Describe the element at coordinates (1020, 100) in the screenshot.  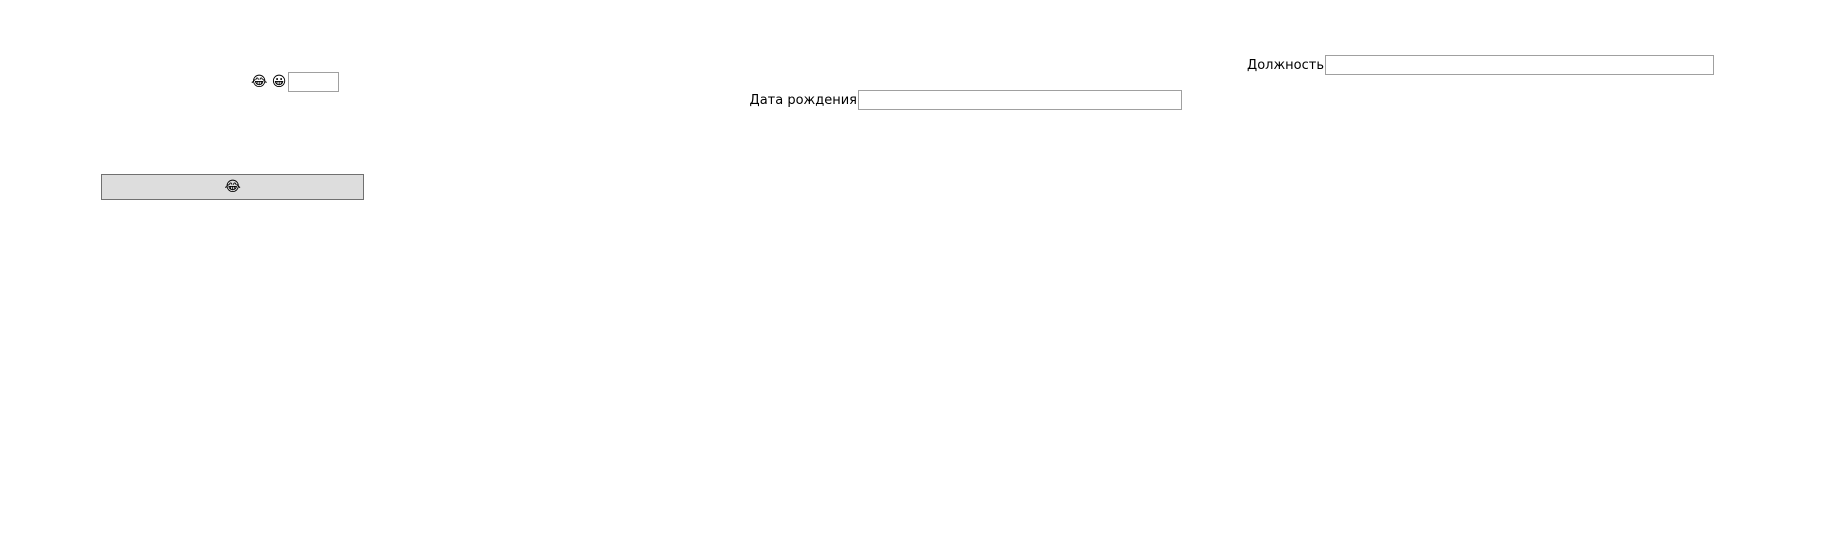
I see `birth-date-input` at that location.